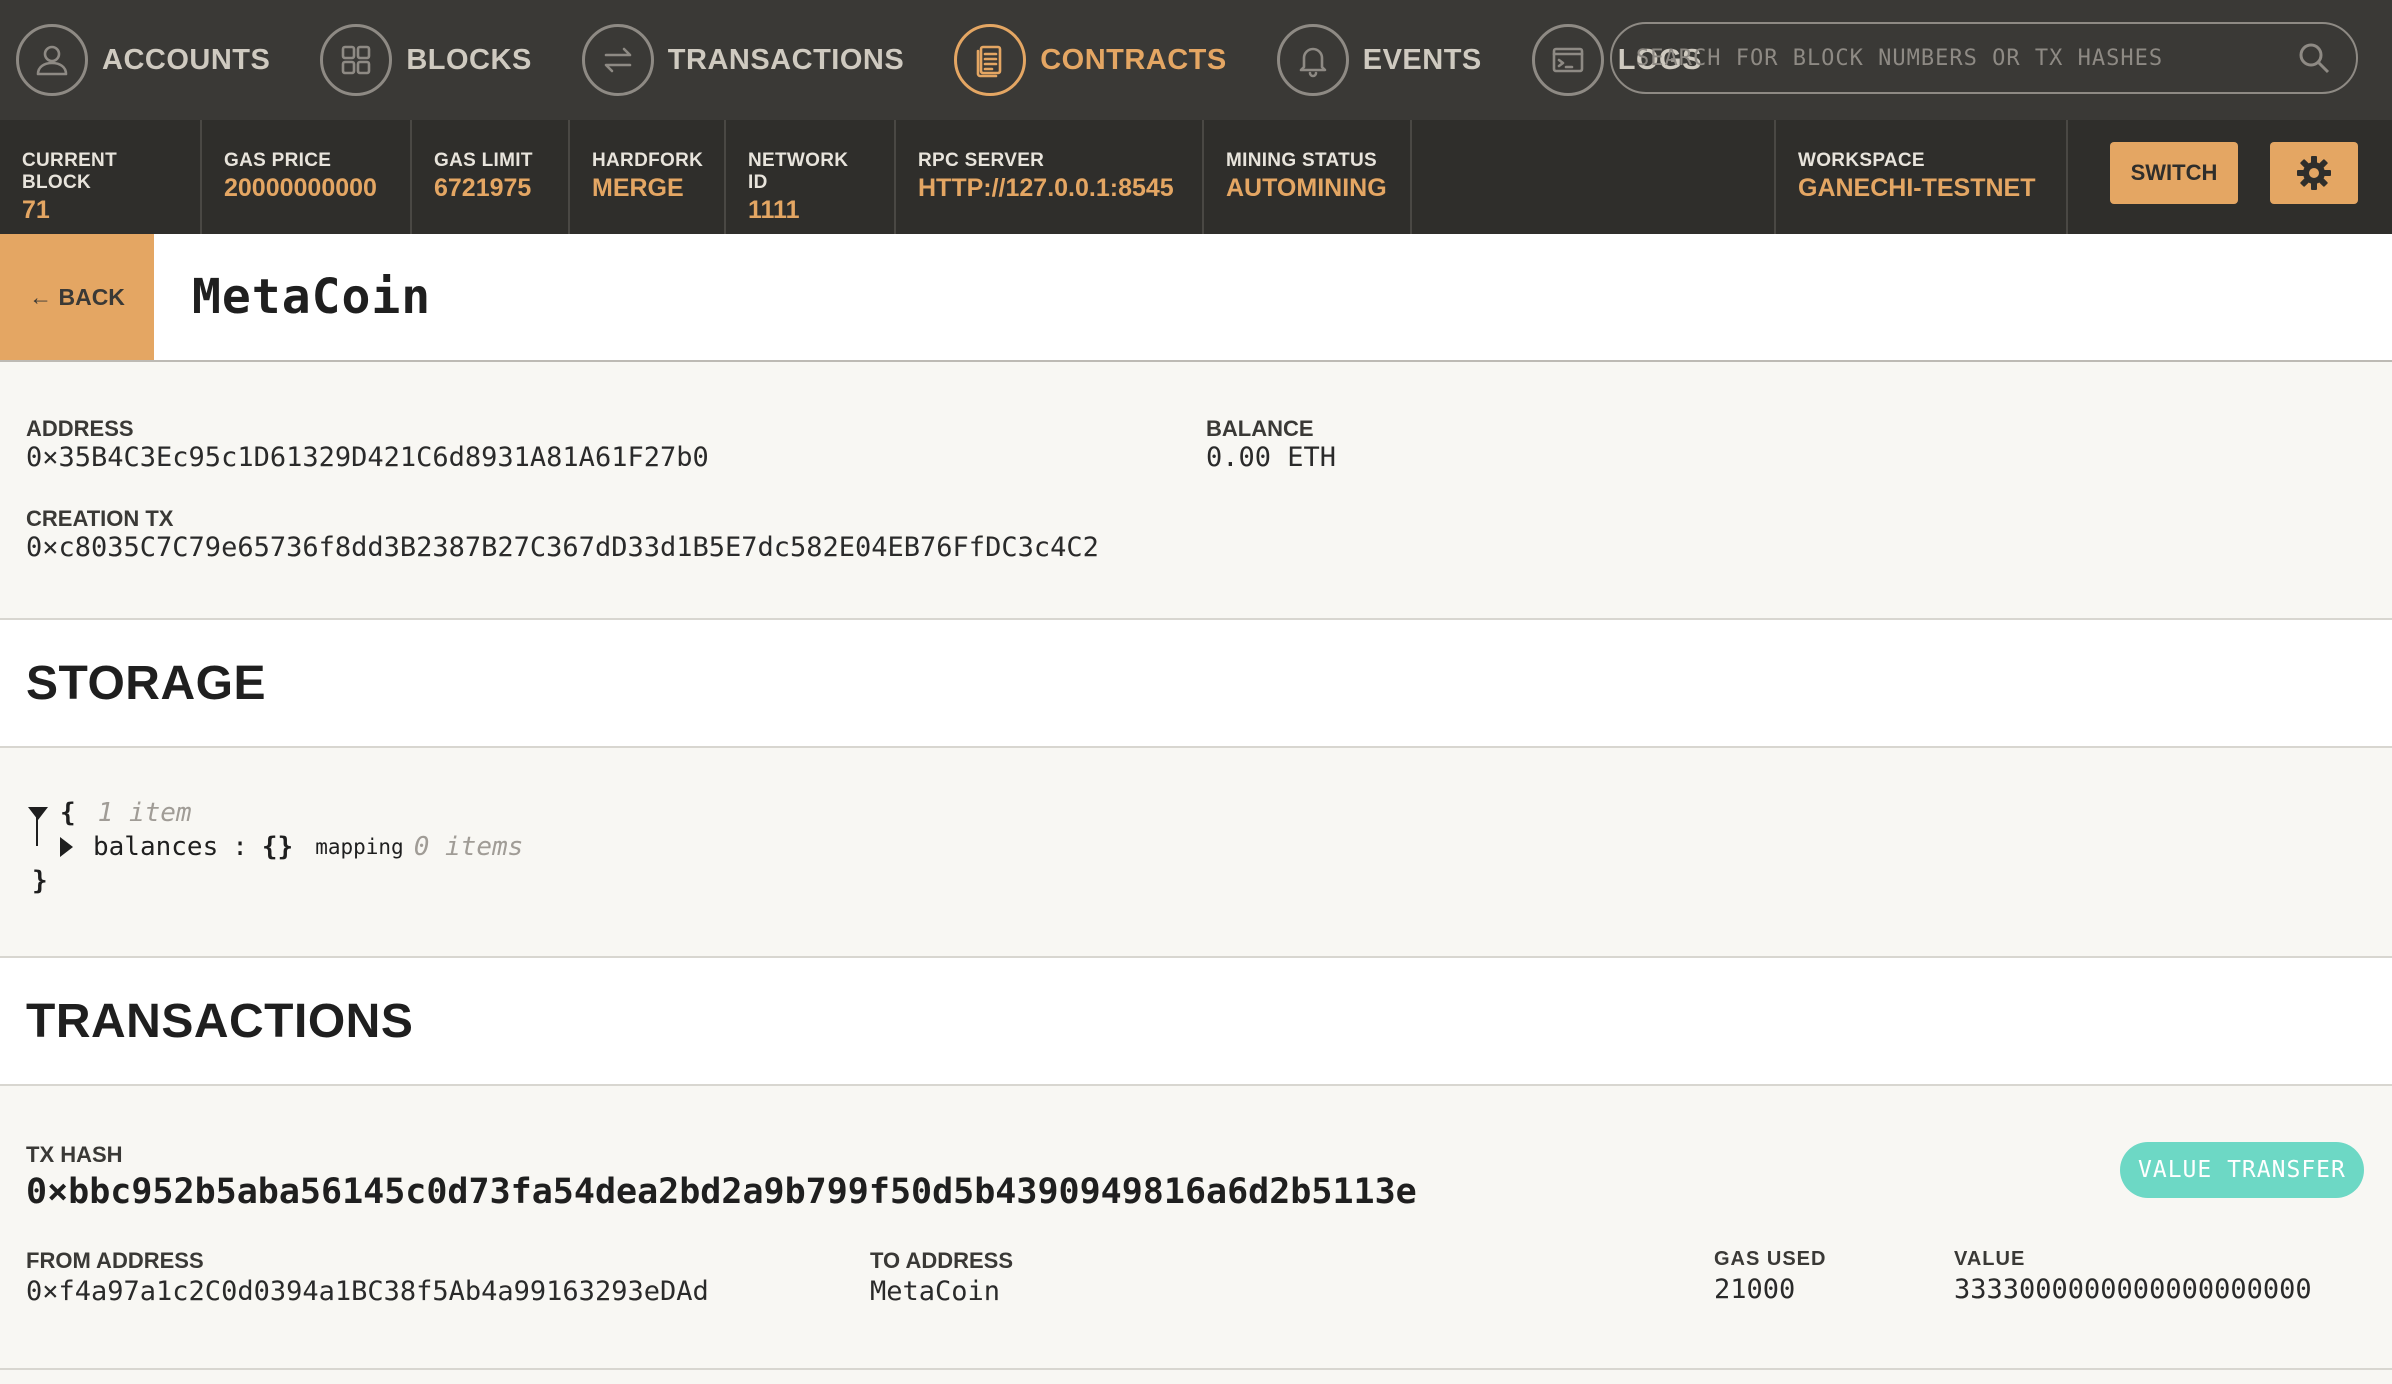 Image resolution: width=2392 pixels, height=1384 pixels. I want to click on stat-hardfork: HARDFORK MERGE, so click(648, 177).